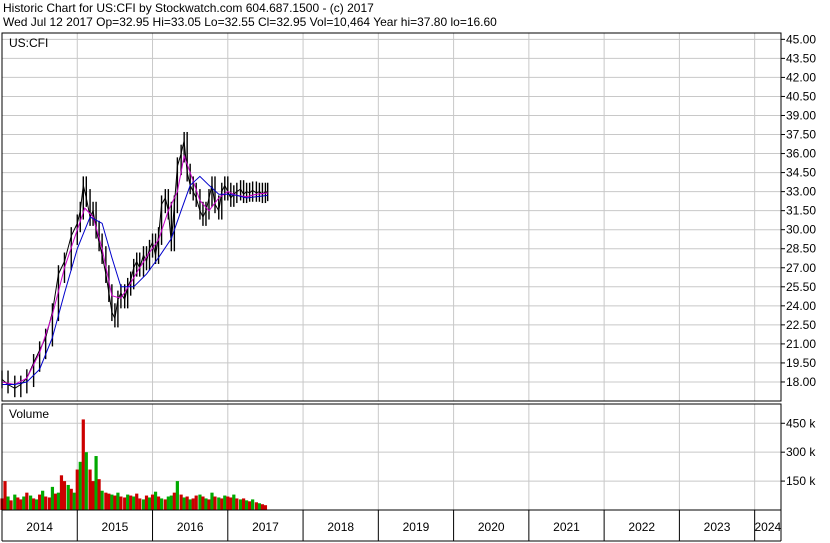 The width and height of the screenshot is (830, 543). What do you see at coordinates (801, 115) in the screenshot?
I see `price-tick-label: 39.00` at bounding box center [801, 115].